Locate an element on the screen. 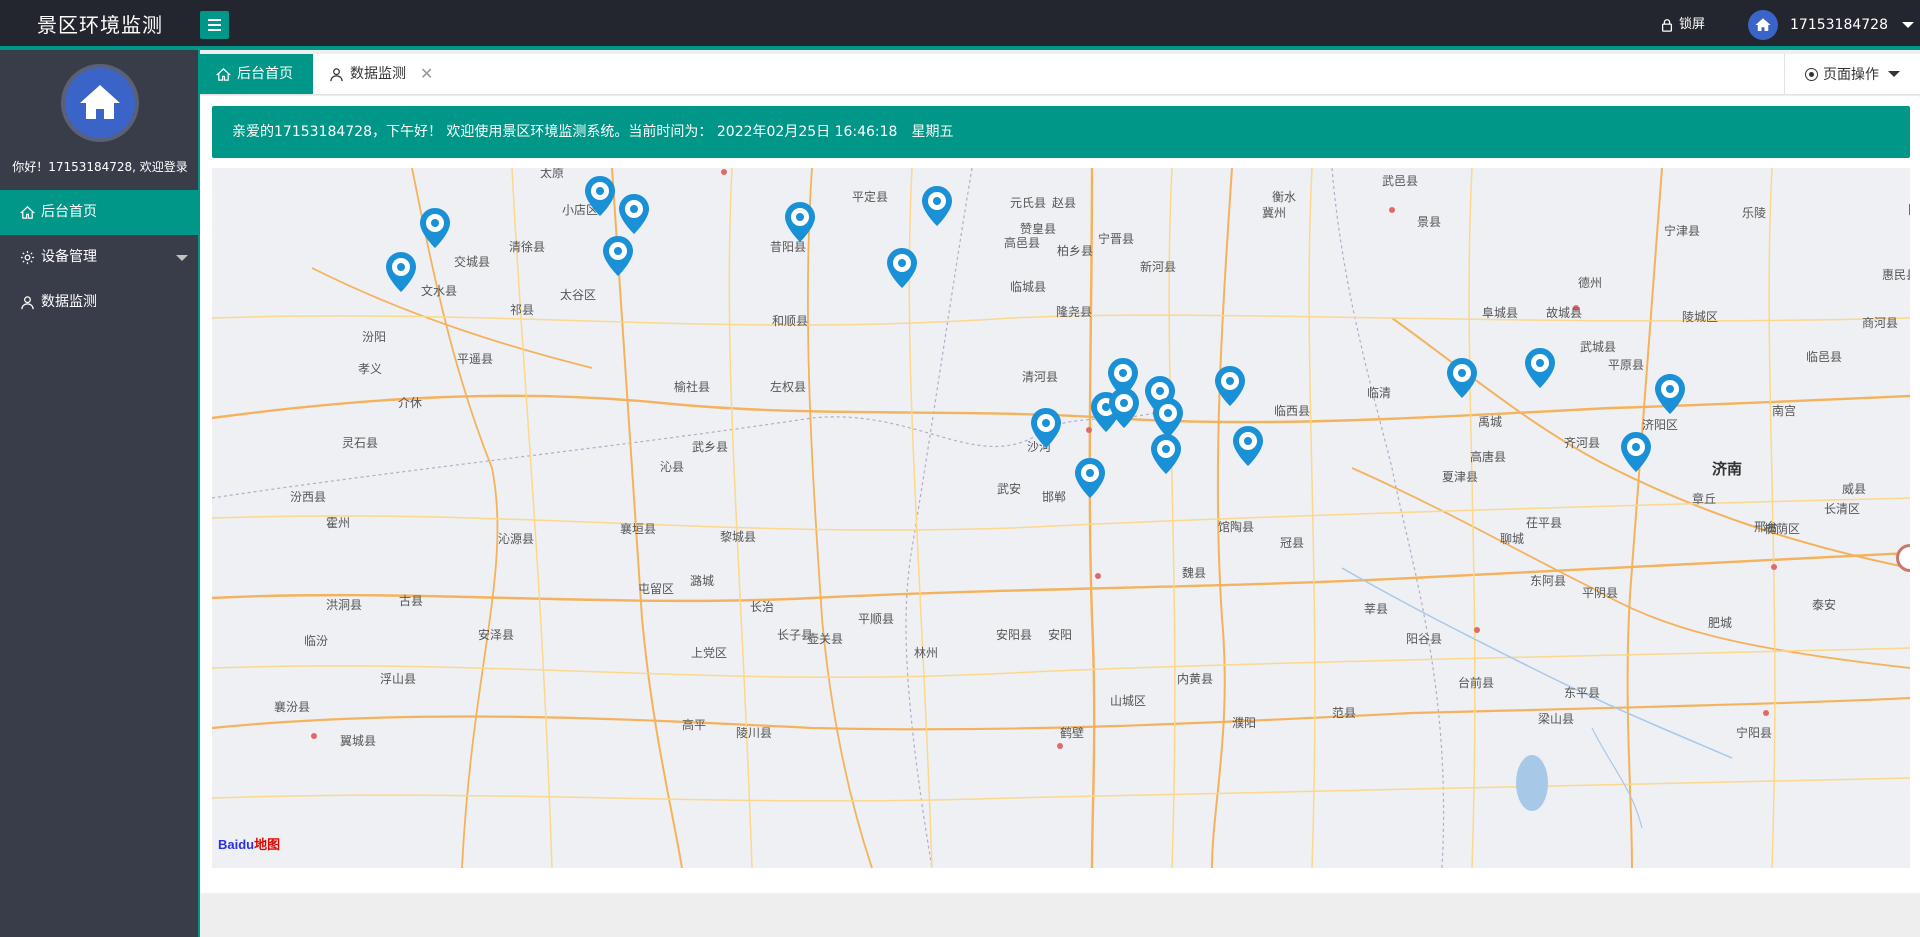  tab-label: 后台首页 is located at coordinates (265, 74).